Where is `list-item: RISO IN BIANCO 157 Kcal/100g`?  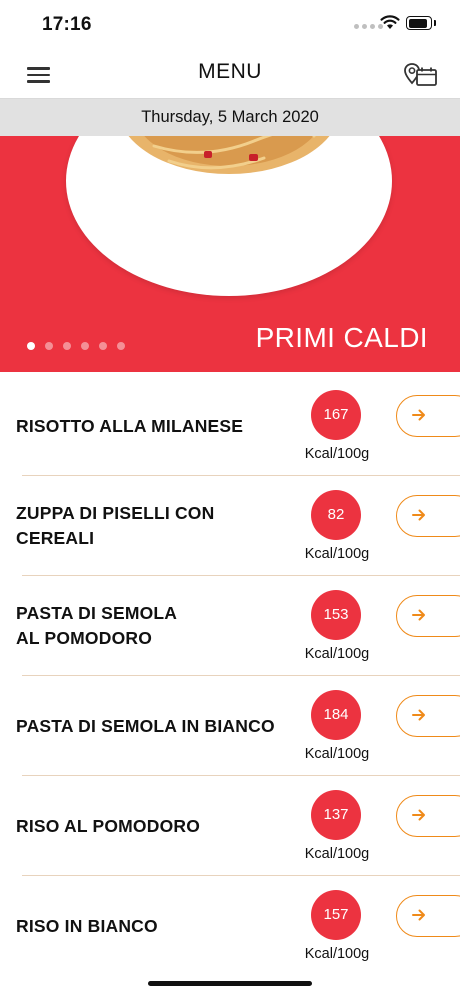
list-item: RISO IN BIANCO 157 Kcal/100g is located at coordinates (230, 926).